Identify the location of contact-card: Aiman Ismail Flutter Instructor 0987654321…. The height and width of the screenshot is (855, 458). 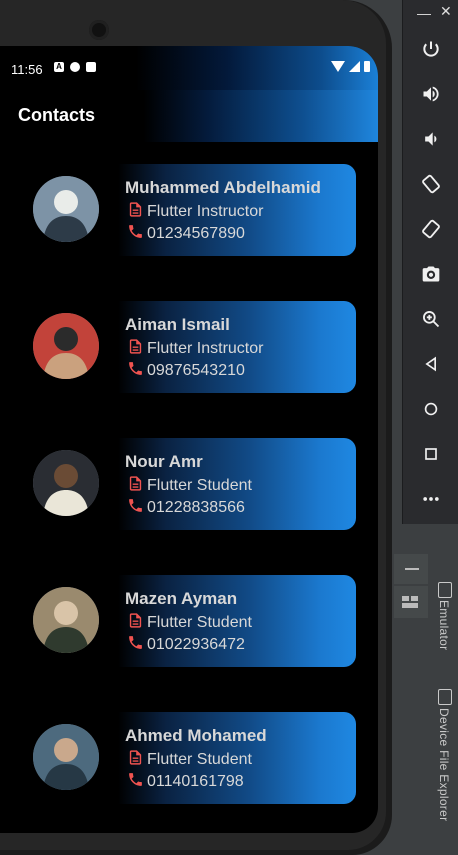
(237, 347).